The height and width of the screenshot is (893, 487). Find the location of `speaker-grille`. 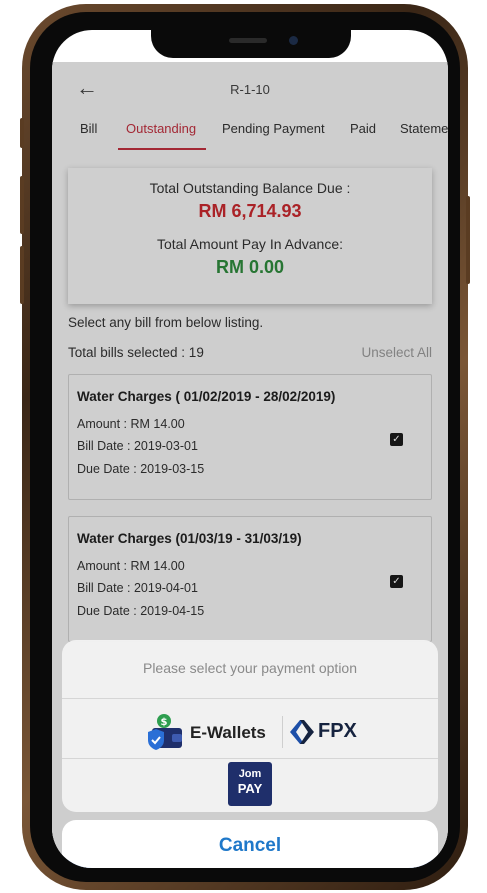

speaker-grille is located at coordinates (248, 40).